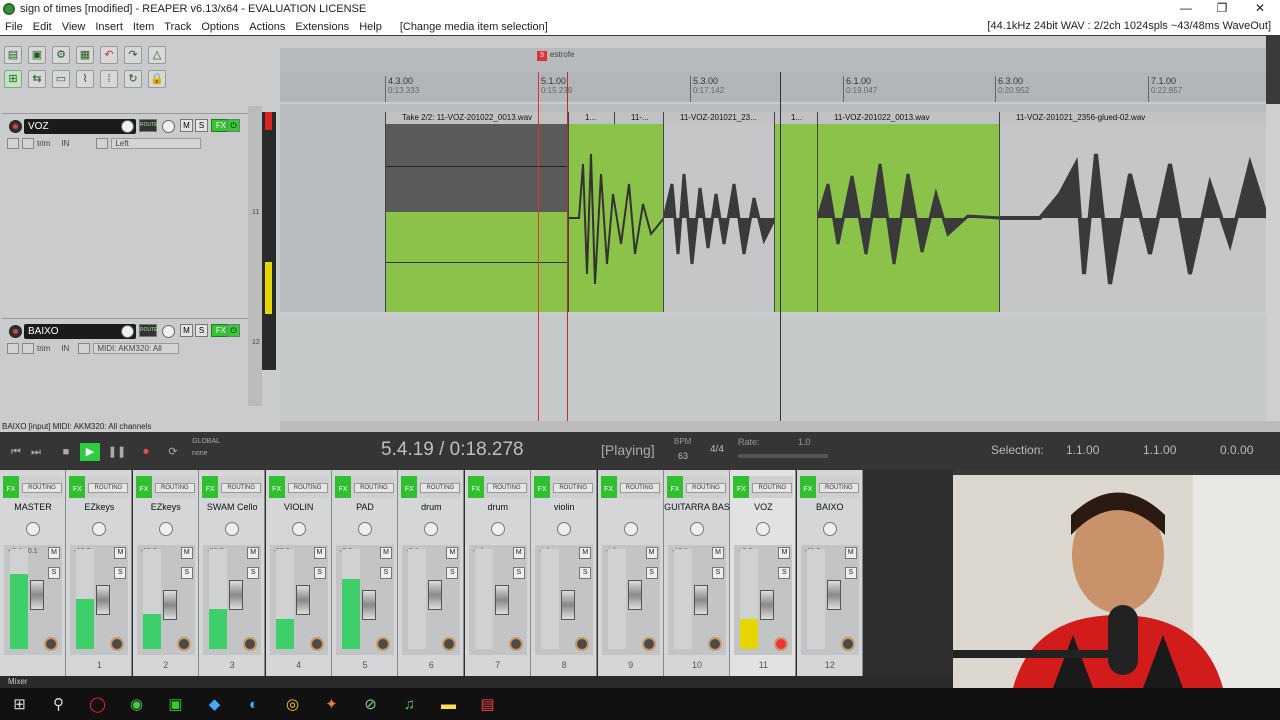 This screenshot has width=1280, height=720. I want to click on track-voz: VOZ ROUTE M S FX ⏻ trim IN Left 11, so click(130, 214).